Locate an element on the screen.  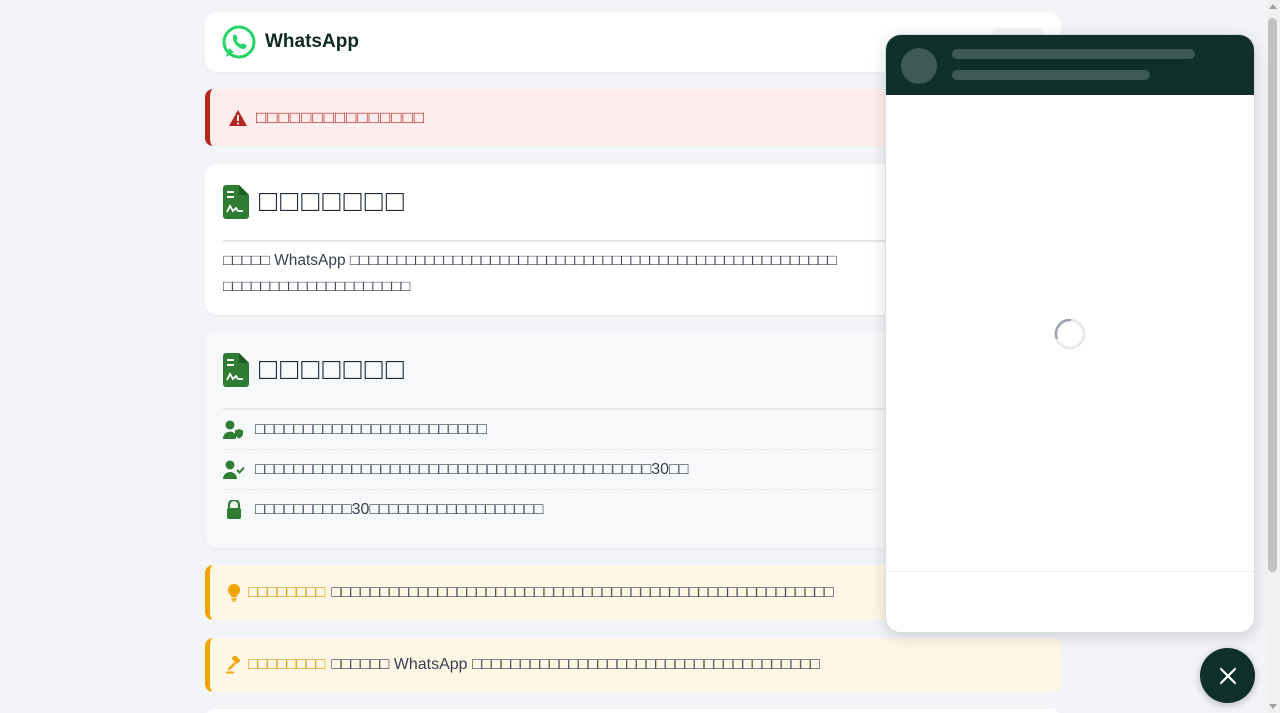
loading-spinner-icon is located at coordinates (1070, 333).